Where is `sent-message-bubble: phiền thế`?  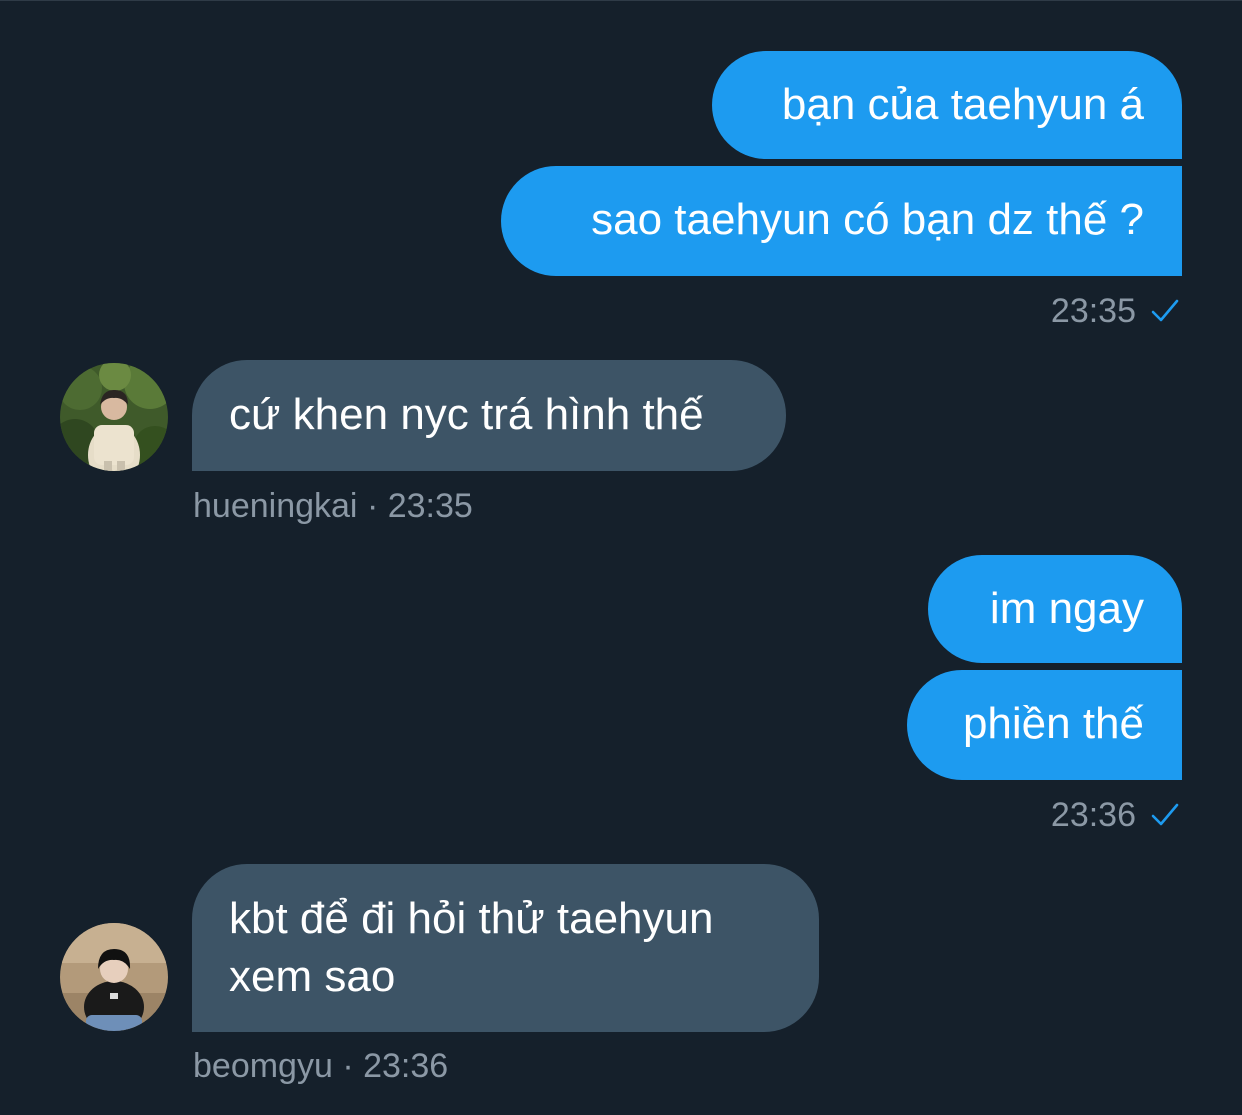 sent-message-bubble: phiền thế is located at coordinates (1044, 725).